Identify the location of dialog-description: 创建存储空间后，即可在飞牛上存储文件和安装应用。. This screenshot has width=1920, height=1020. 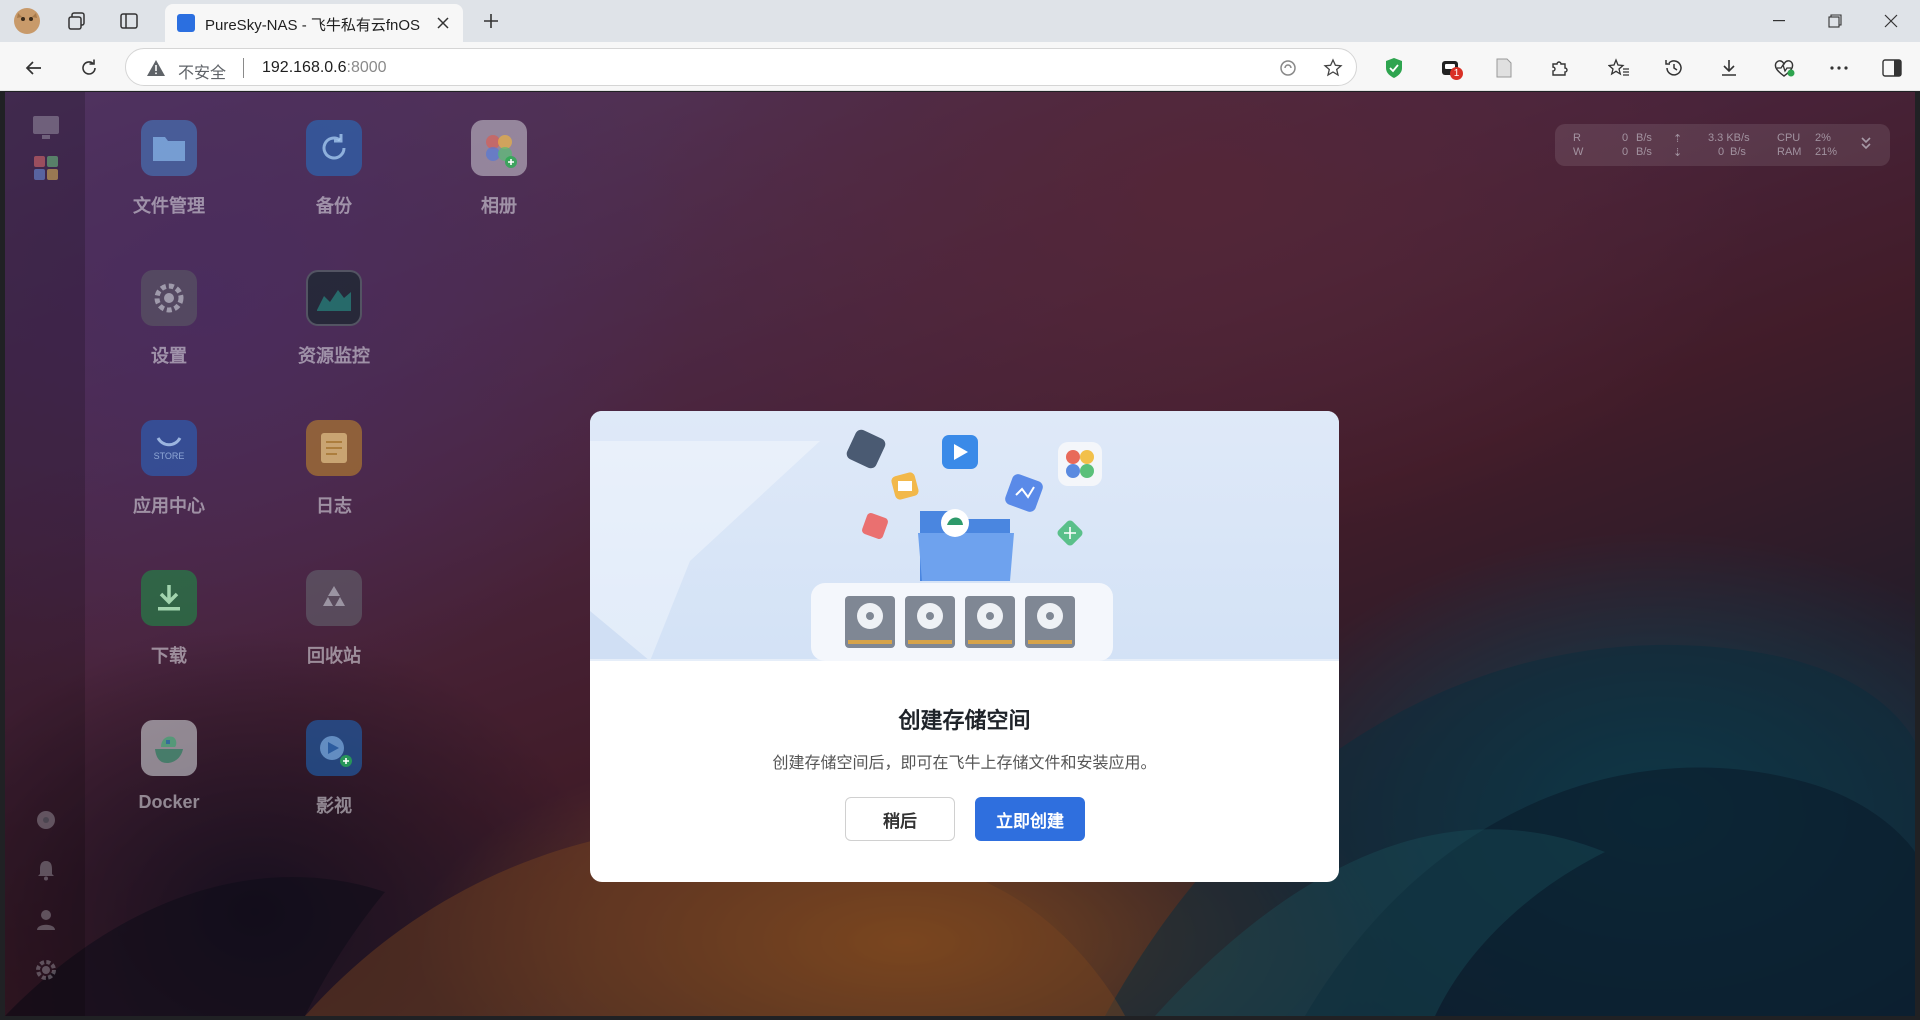
(964, 763).